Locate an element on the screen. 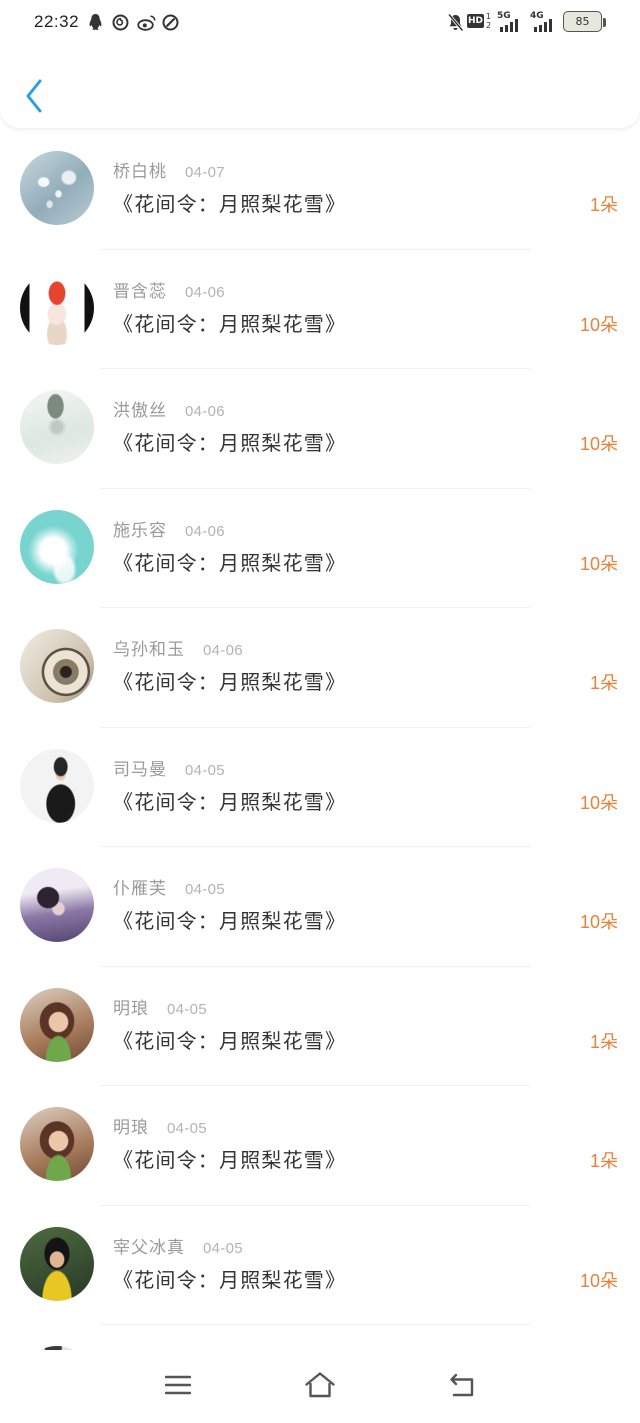 This screenshot has width=640, height=1423. item-meta: 宰父冰真 04-05 is located at coordinates (178, 1248).